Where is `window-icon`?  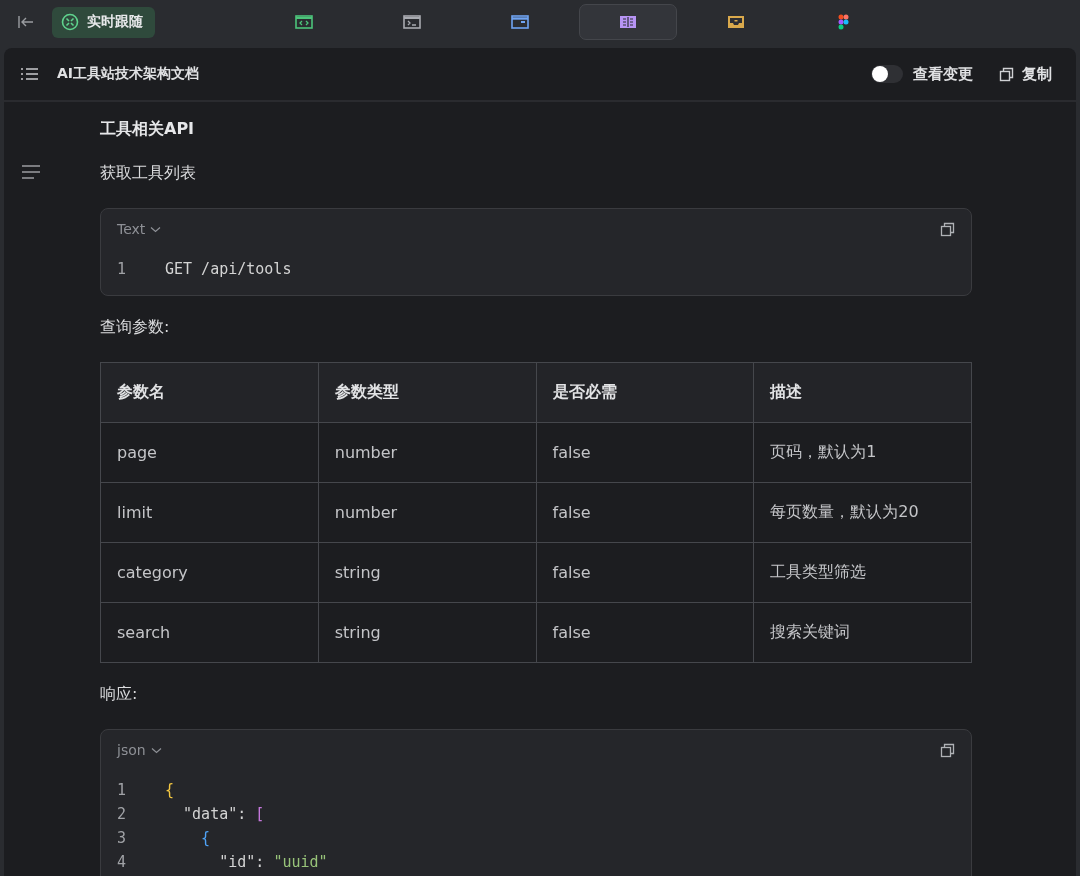 window-icon is located at coordinates (520, 22).